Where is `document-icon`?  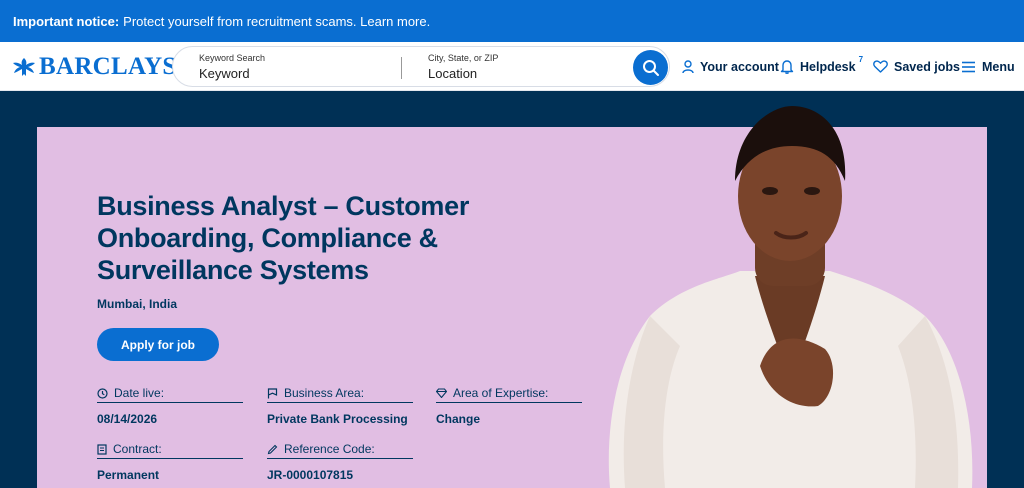
document-icon is located at coordinates (102, 449).